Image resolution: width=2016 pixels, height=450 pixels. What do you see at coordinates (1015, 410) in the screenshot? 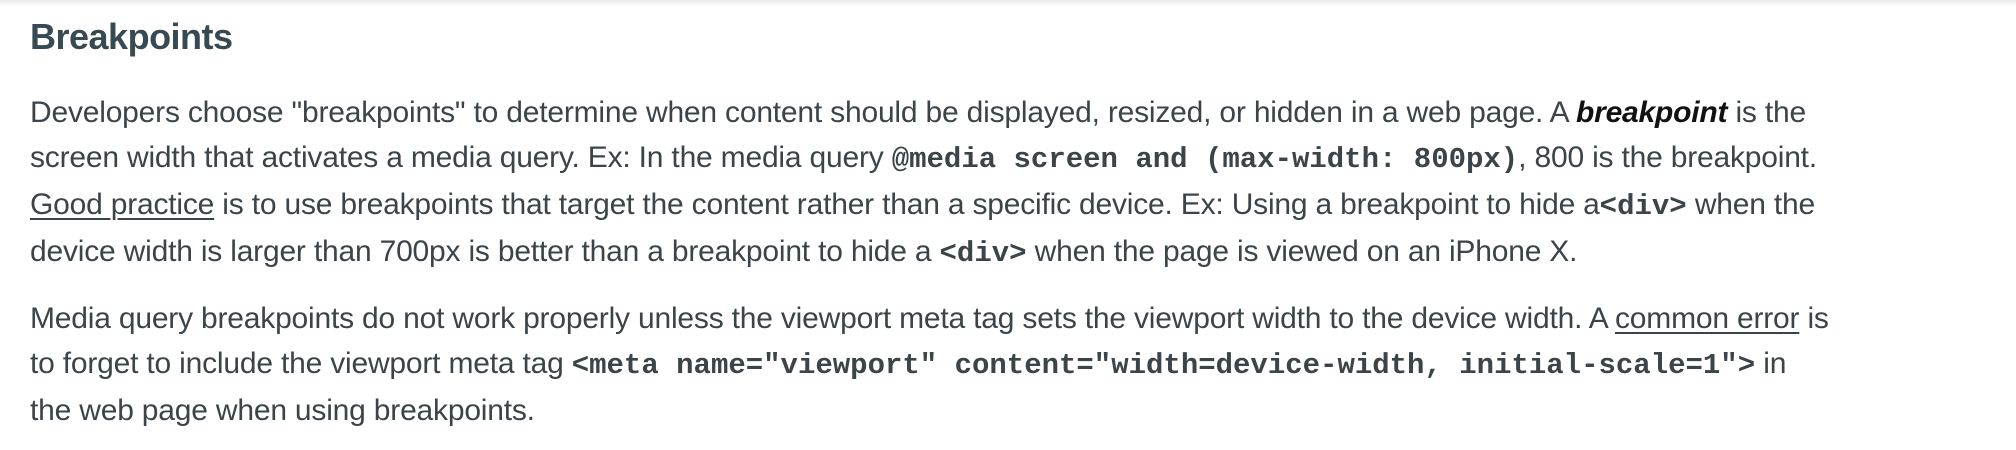
I see `paragraph-line: the web page when using breakpoints.` at bounding box center [1015, 410].